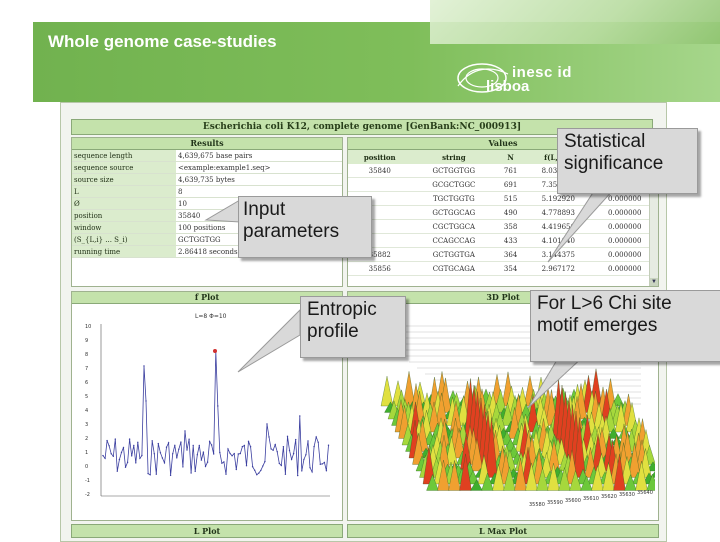  What do you see at coordinates (604, 314) in the screenshot?
I see `chi-callout-text: For L>6 Chi site motif emerges` at bounding box center [604, 314].